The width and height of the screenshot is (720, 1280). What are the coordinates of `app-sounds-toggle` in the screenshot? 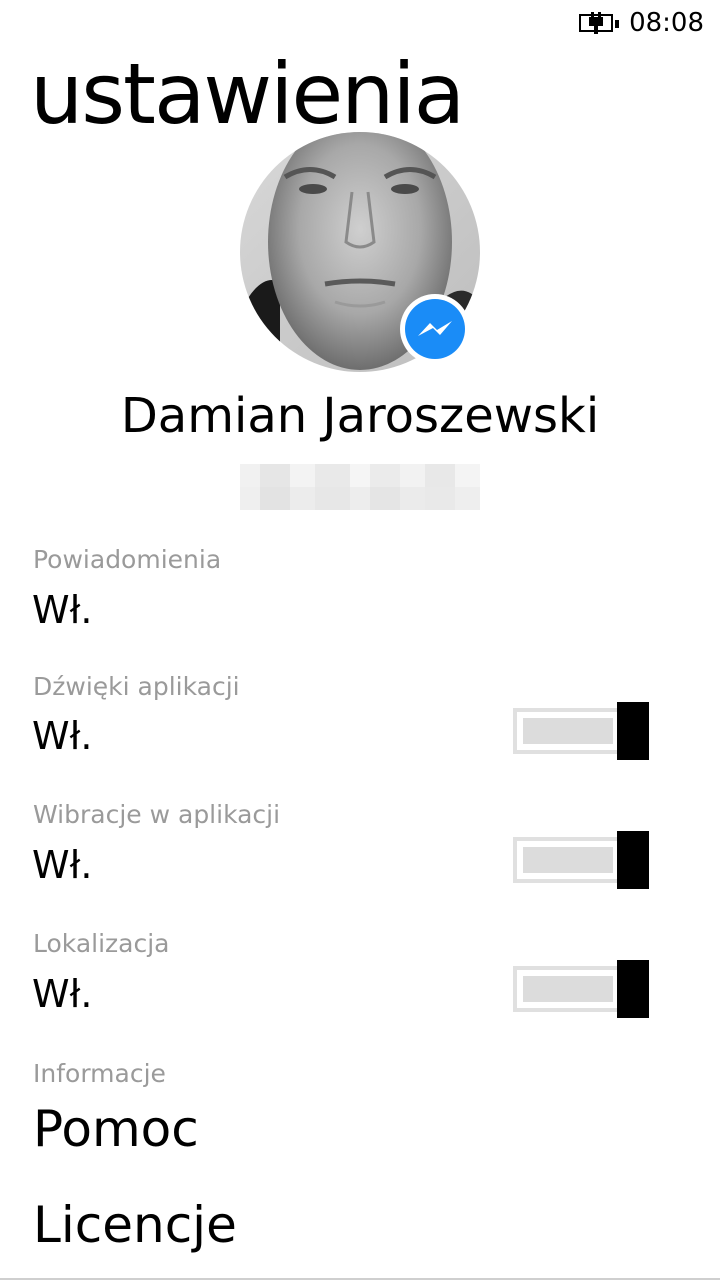 It's located at (581, 731).